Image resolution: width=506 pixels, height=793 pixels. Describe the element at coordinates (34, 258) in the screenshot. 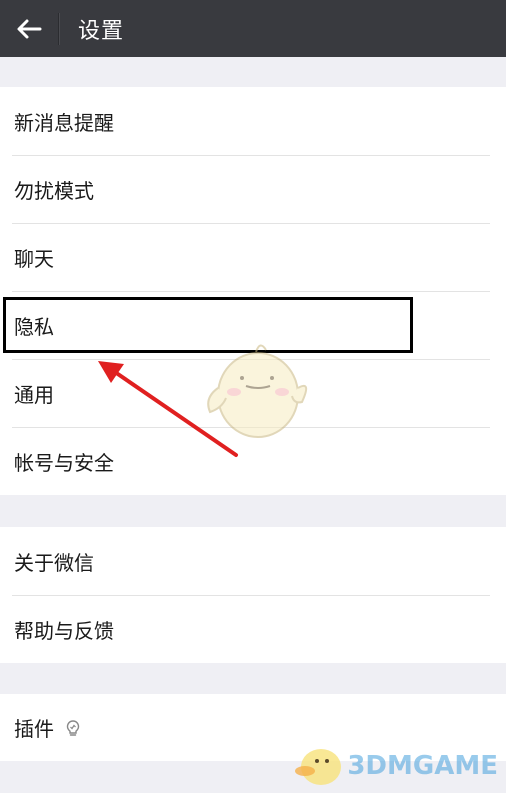

I see `setting-label: 聊天` at that location.